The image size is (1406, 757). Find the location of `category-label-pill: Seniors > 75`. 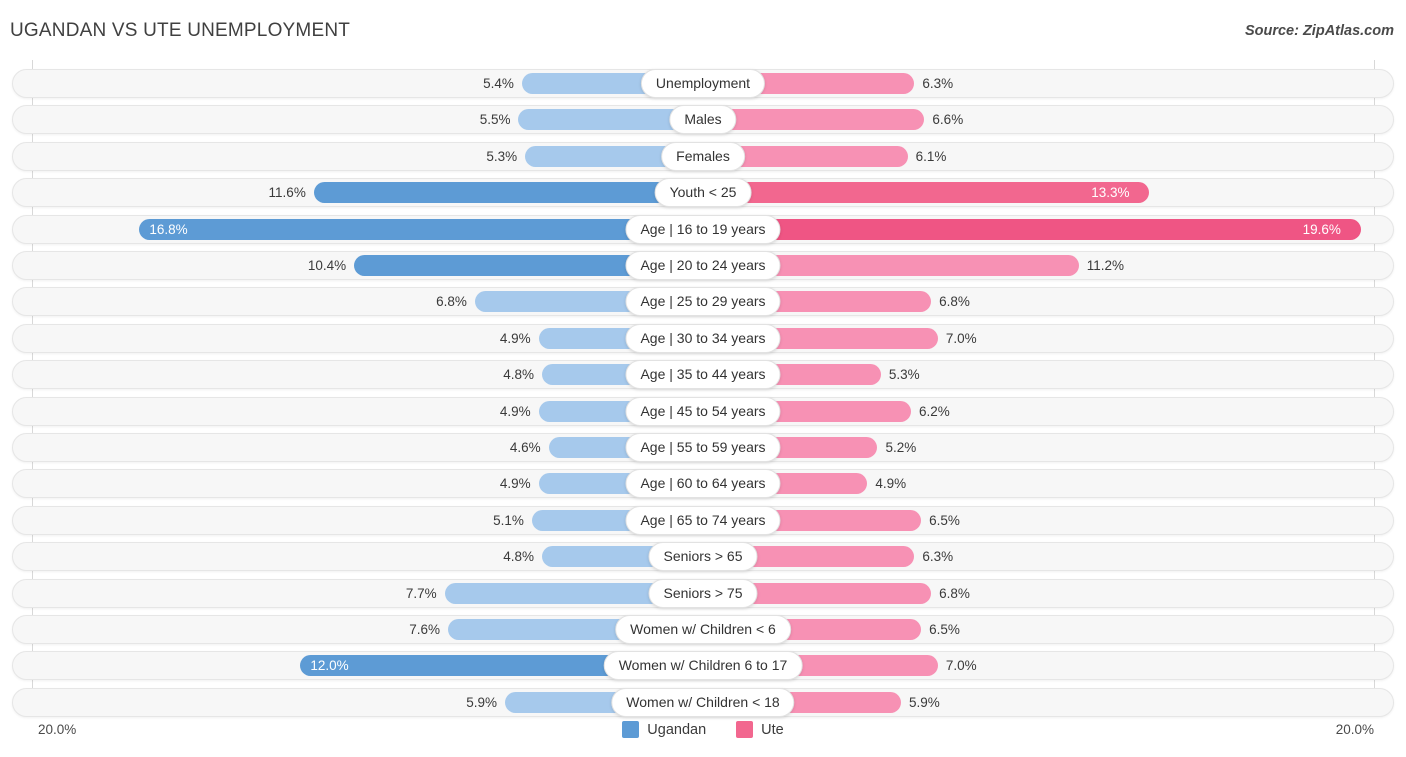

category-label-pill: Seniors > 75 is located at coordinates (703, 593).